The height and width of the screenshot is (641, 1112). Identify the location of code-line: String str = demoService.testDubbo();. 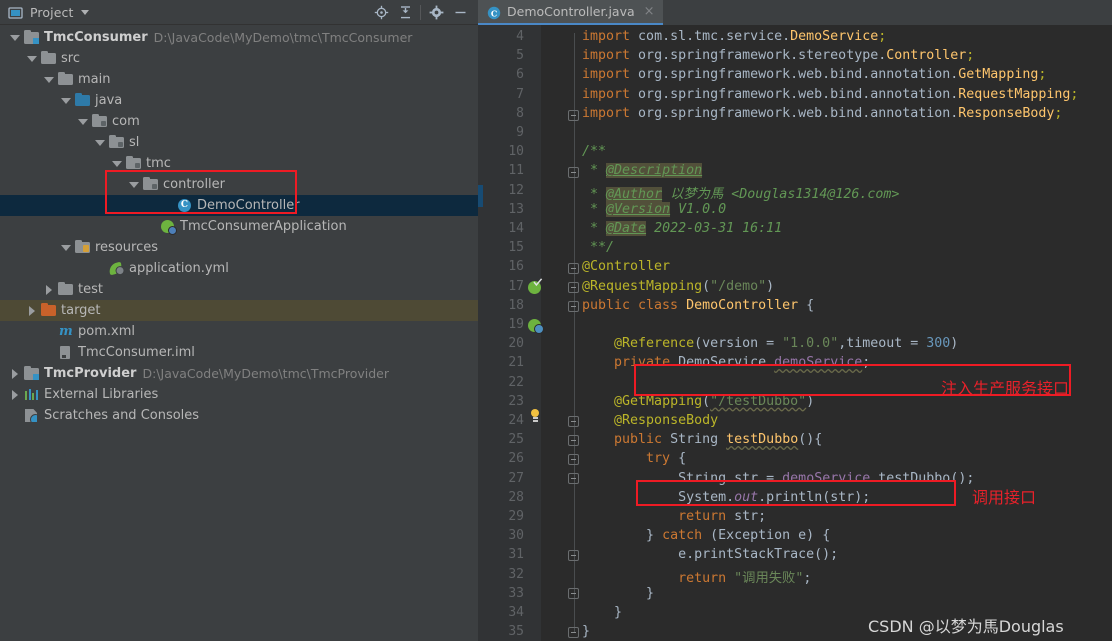
(778, 478).